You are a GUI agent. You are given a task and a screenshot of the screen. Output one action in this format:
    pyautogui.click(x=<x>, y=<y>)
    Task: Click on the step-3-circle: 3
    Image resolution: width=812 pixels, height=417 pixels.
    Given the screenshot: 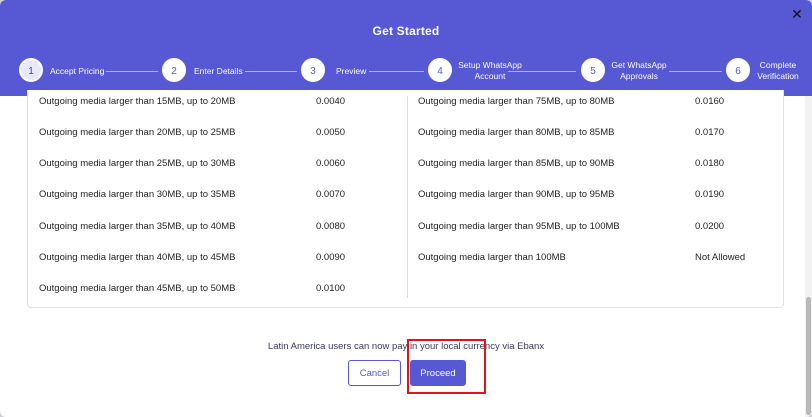 What is the action you would take?
    pyautogui.click(x=313, y=70)
    